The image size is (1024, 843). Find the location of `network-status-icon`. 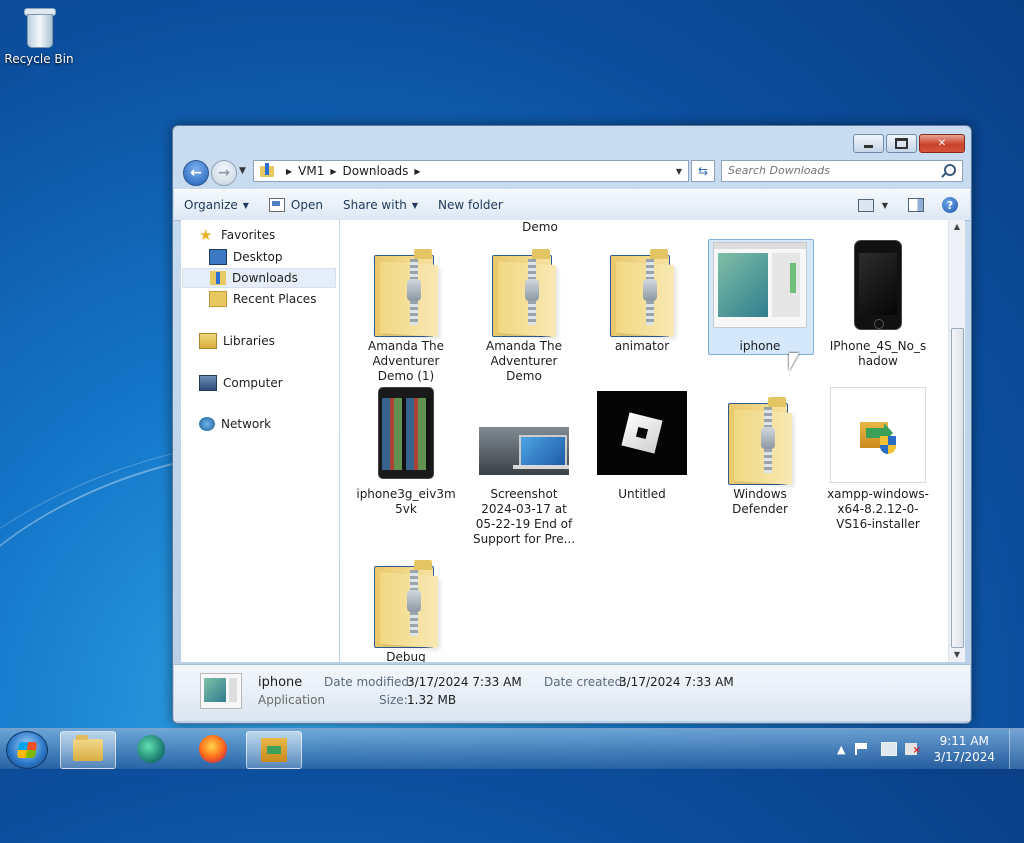

network-status-icon is located at coordinates (889, 749).